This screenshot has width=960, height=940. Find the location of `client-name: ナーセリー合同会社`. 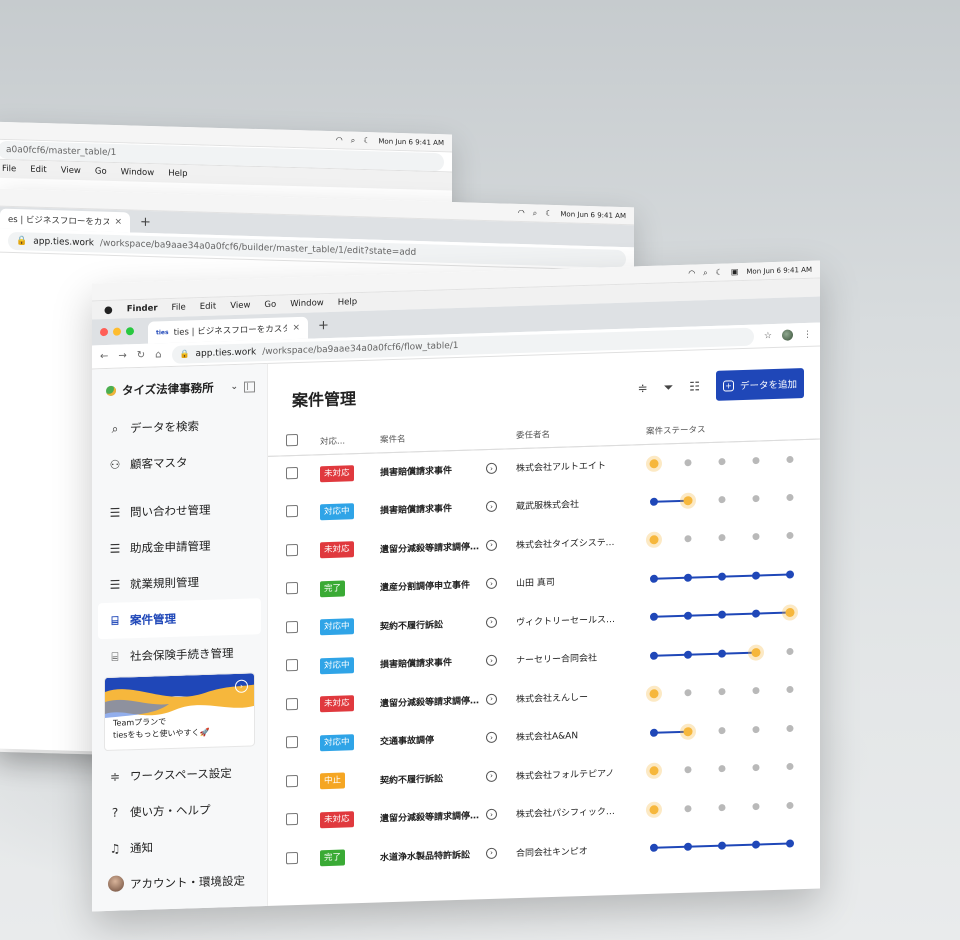

client-name: ナーセリー合同会社 is located at coordinates (557, 660).